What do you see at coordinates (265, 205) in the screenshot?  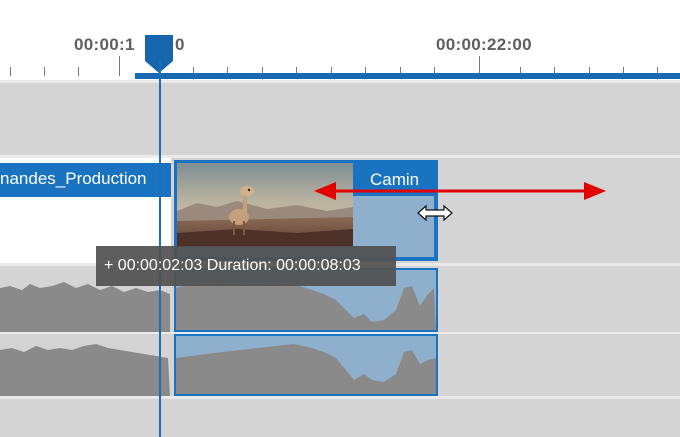 I see `video-clip-thumbnail` at bounding box center [265, 205].